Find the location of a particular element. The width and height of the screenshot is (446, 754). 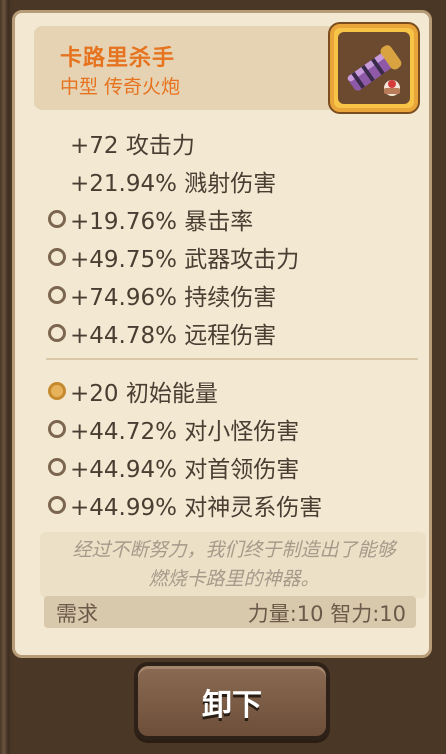

stat-line: +20 初始能量 is located at coordinates (144, 394).